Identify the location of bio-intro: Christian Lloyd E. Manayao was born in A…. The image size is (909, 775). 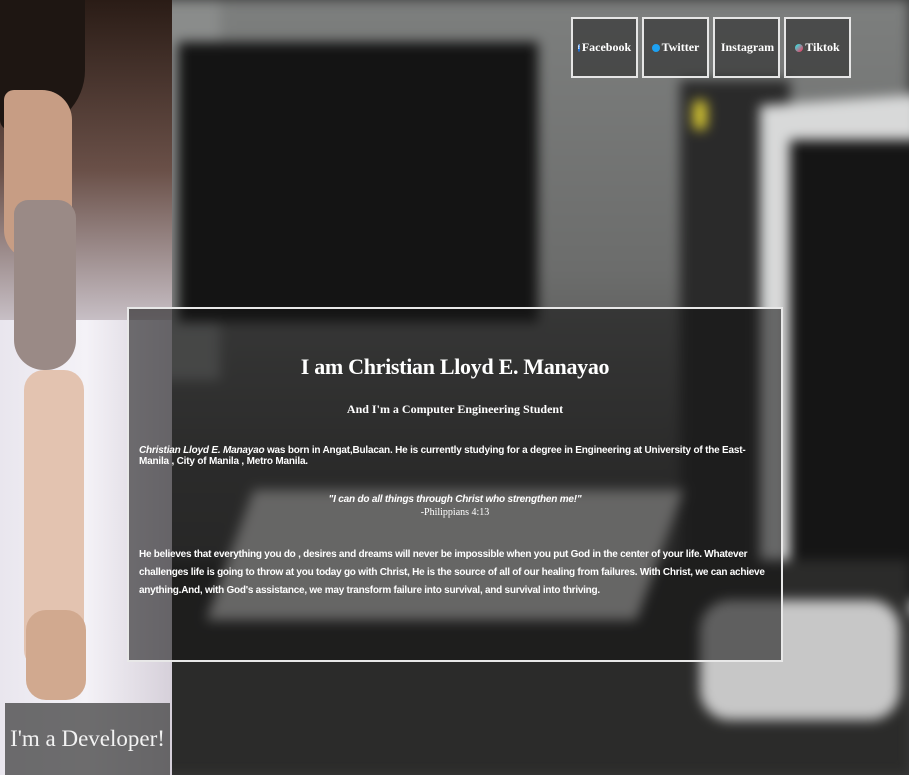
(455, 456).